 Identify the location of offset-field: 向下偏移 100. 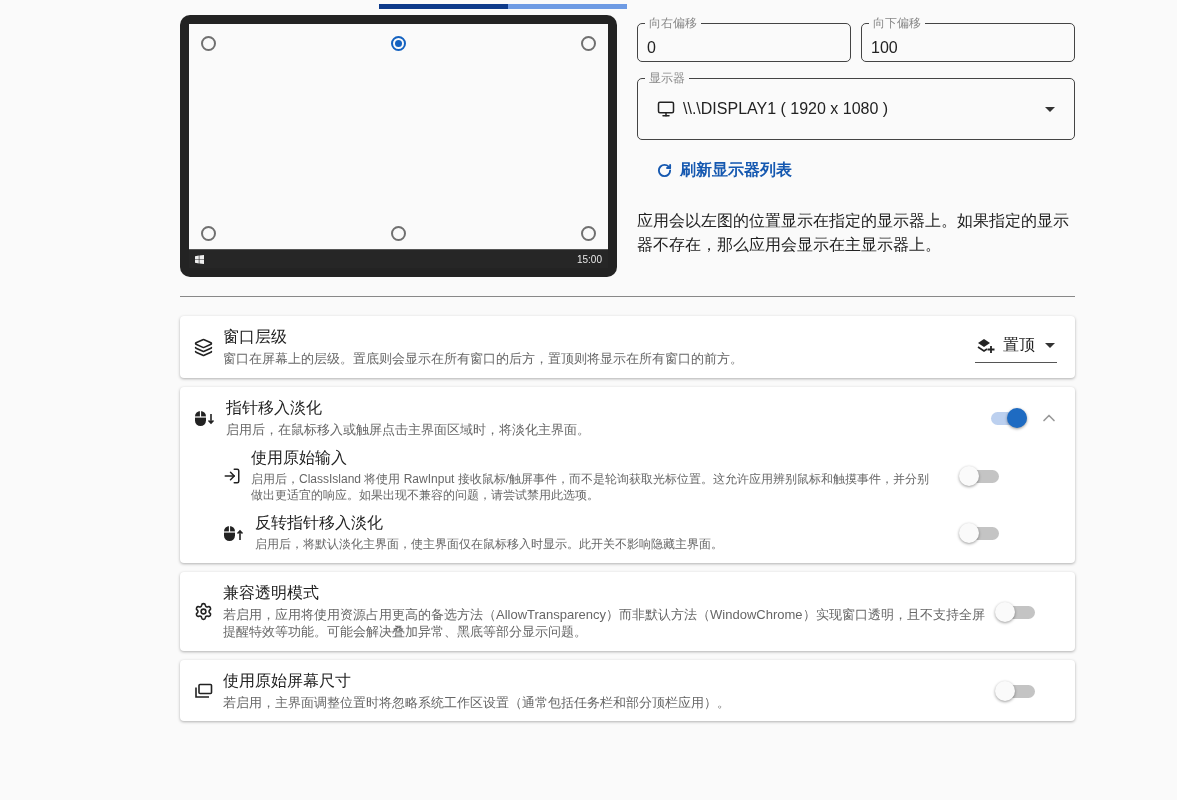
(968, 38).